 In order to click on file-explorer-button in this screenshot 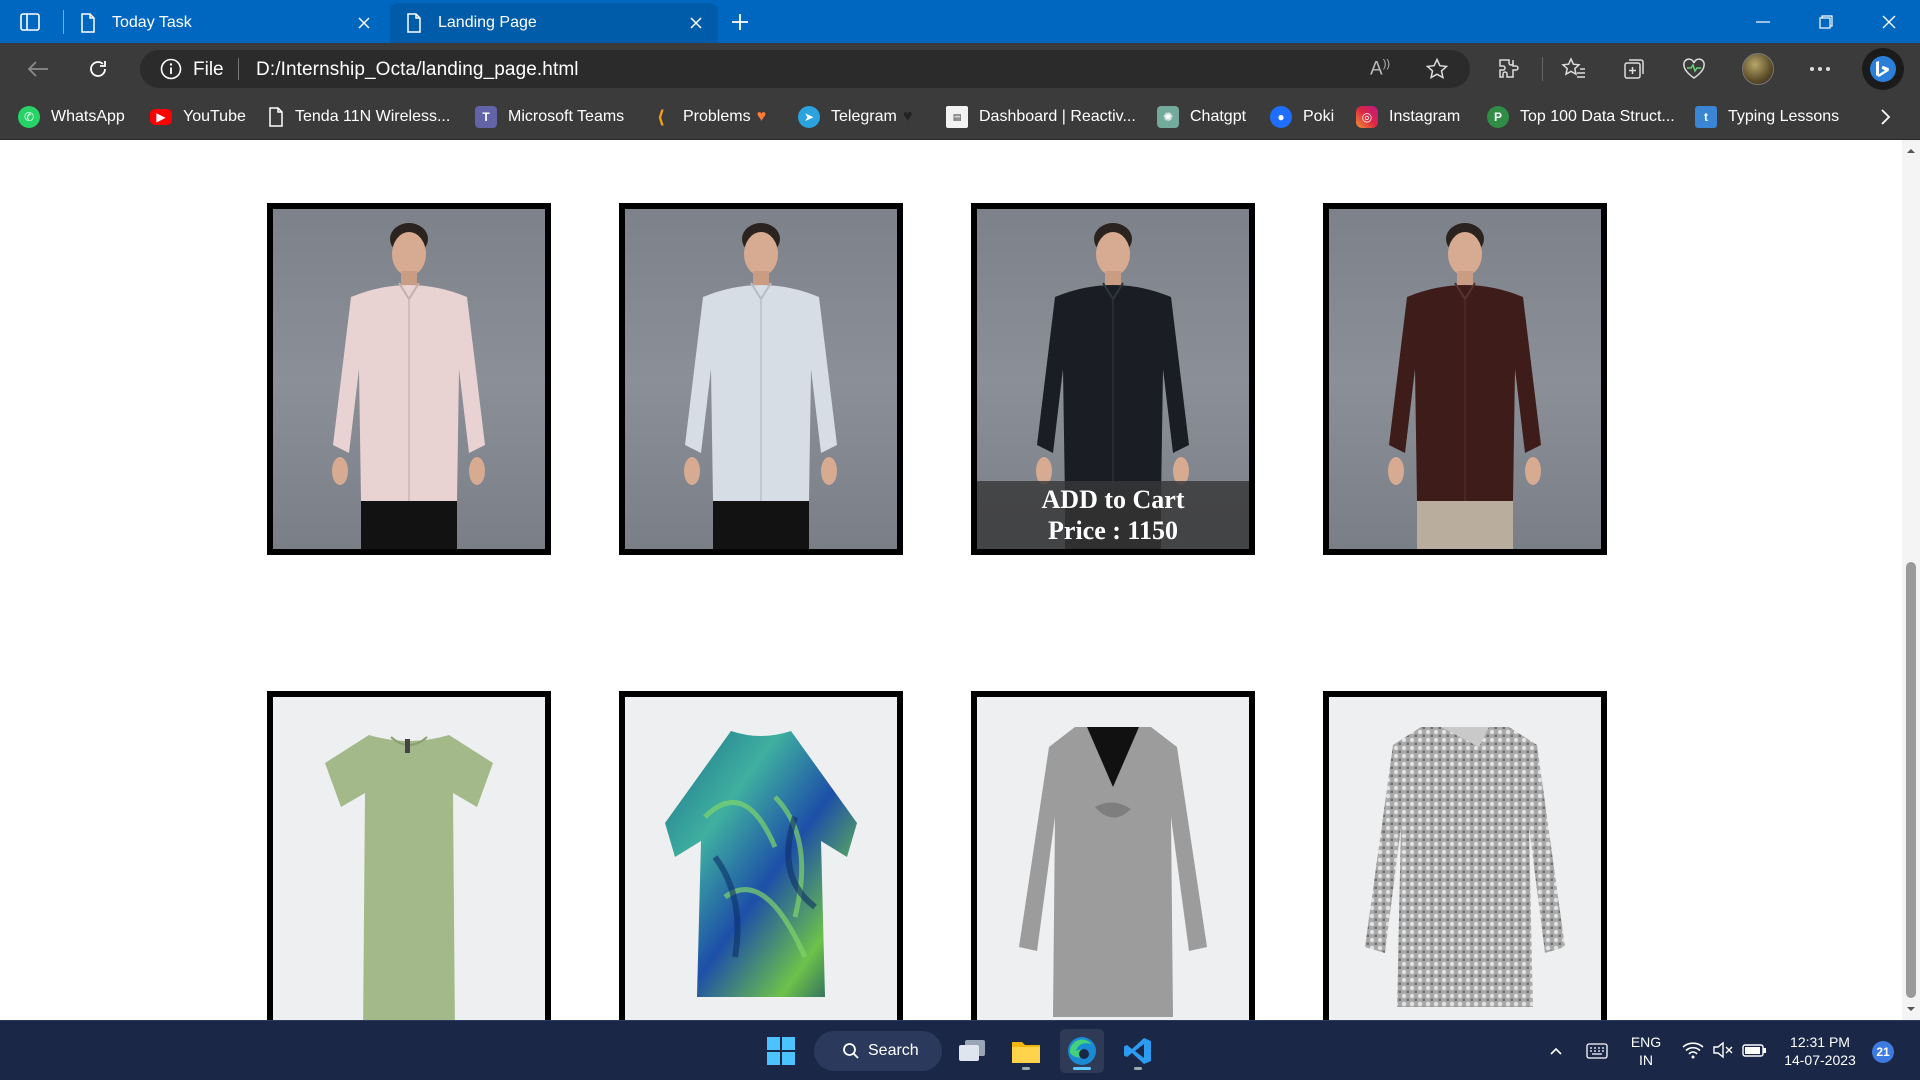, I will do `click(1026, 1051)`.